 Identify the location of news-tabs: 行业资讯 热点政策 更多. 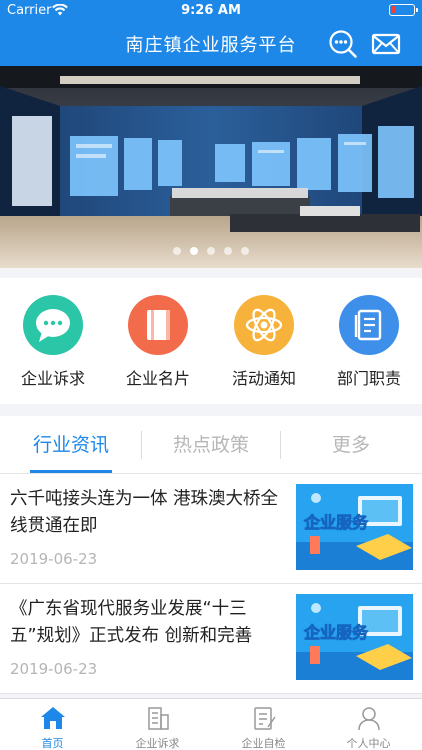
(211, 445).